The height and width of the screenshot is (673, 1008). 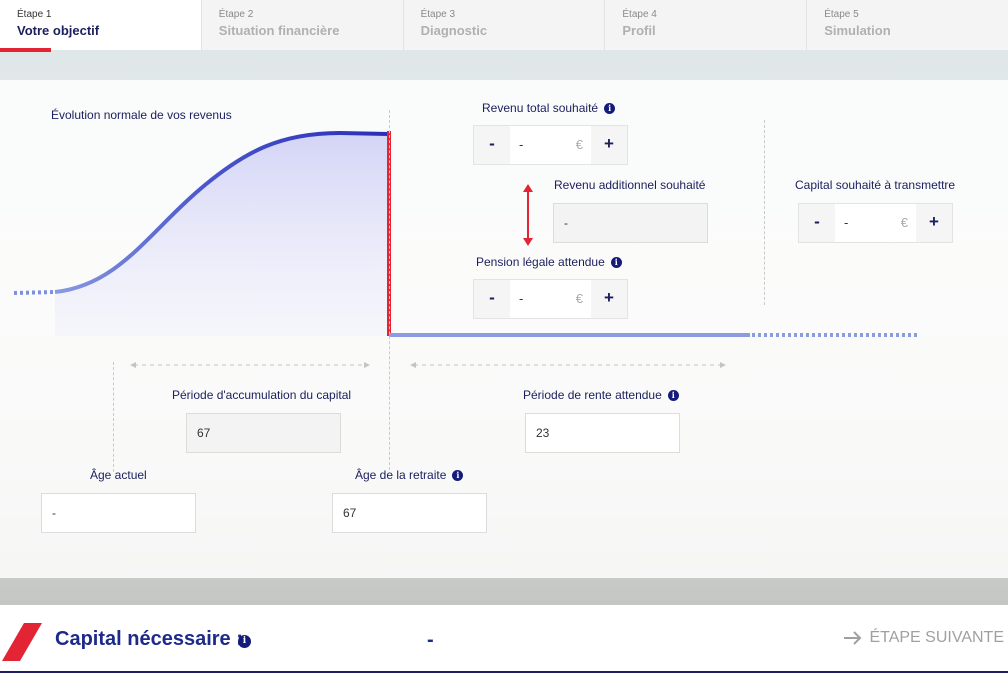 What do you see at coordinates (521, 144) in the screenshot?
I see `revenu-total-value: -` at bounding box center [521, 144].